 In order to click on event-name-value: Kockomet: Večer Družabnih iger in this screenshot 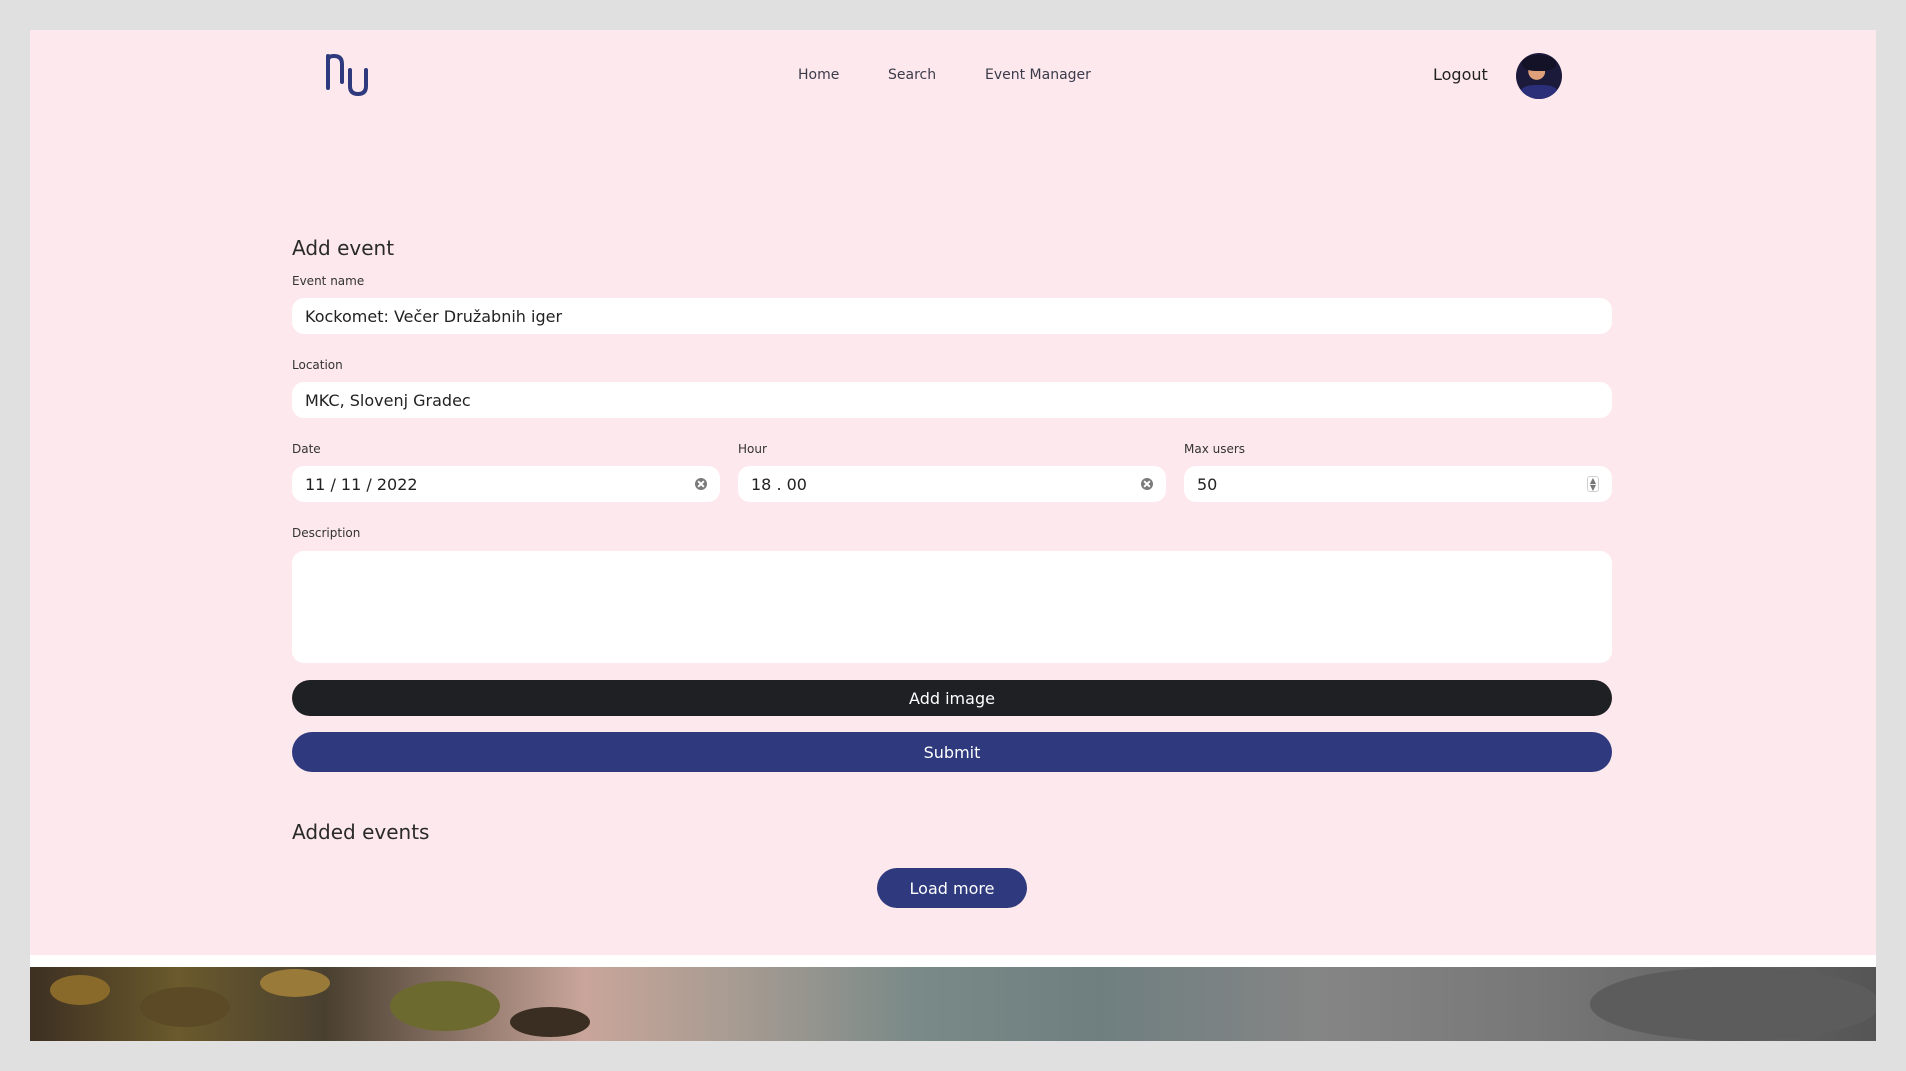, I will do `click(434, 316)`.